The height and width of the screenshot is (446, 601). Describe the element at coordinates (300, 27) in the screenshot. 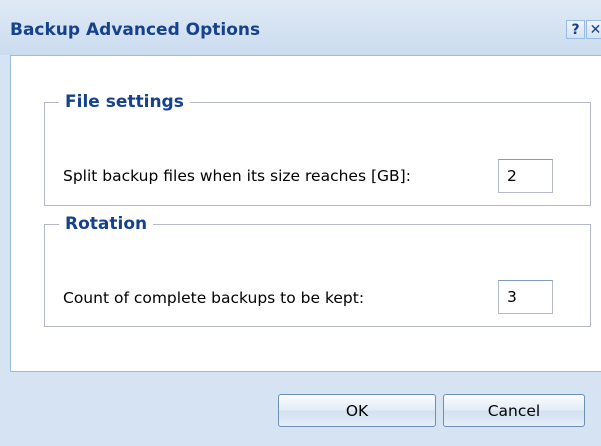

I see `dialog-titlebar: Backup Advanced Options ? ✕` at that location.